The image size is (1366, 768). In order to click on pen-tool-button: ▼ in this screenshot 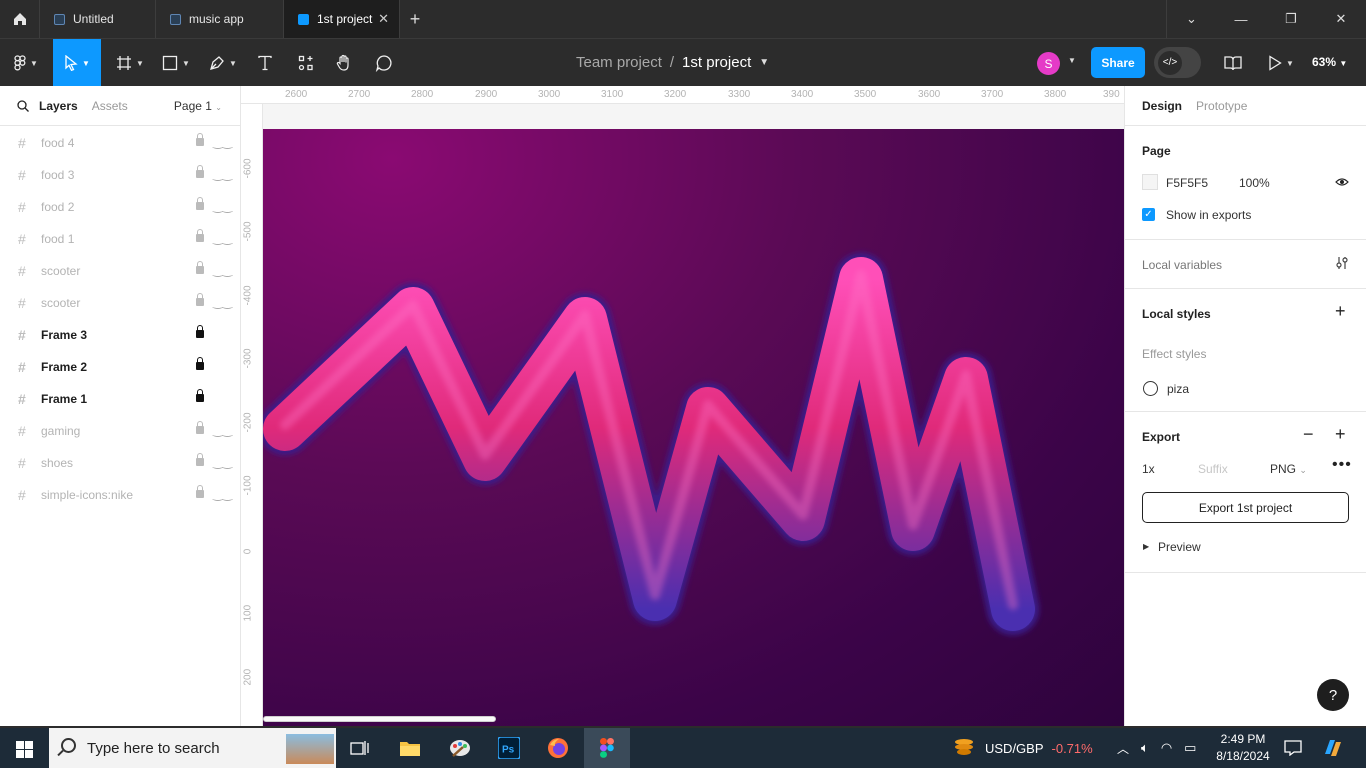, I will do `click(223, 63)`.